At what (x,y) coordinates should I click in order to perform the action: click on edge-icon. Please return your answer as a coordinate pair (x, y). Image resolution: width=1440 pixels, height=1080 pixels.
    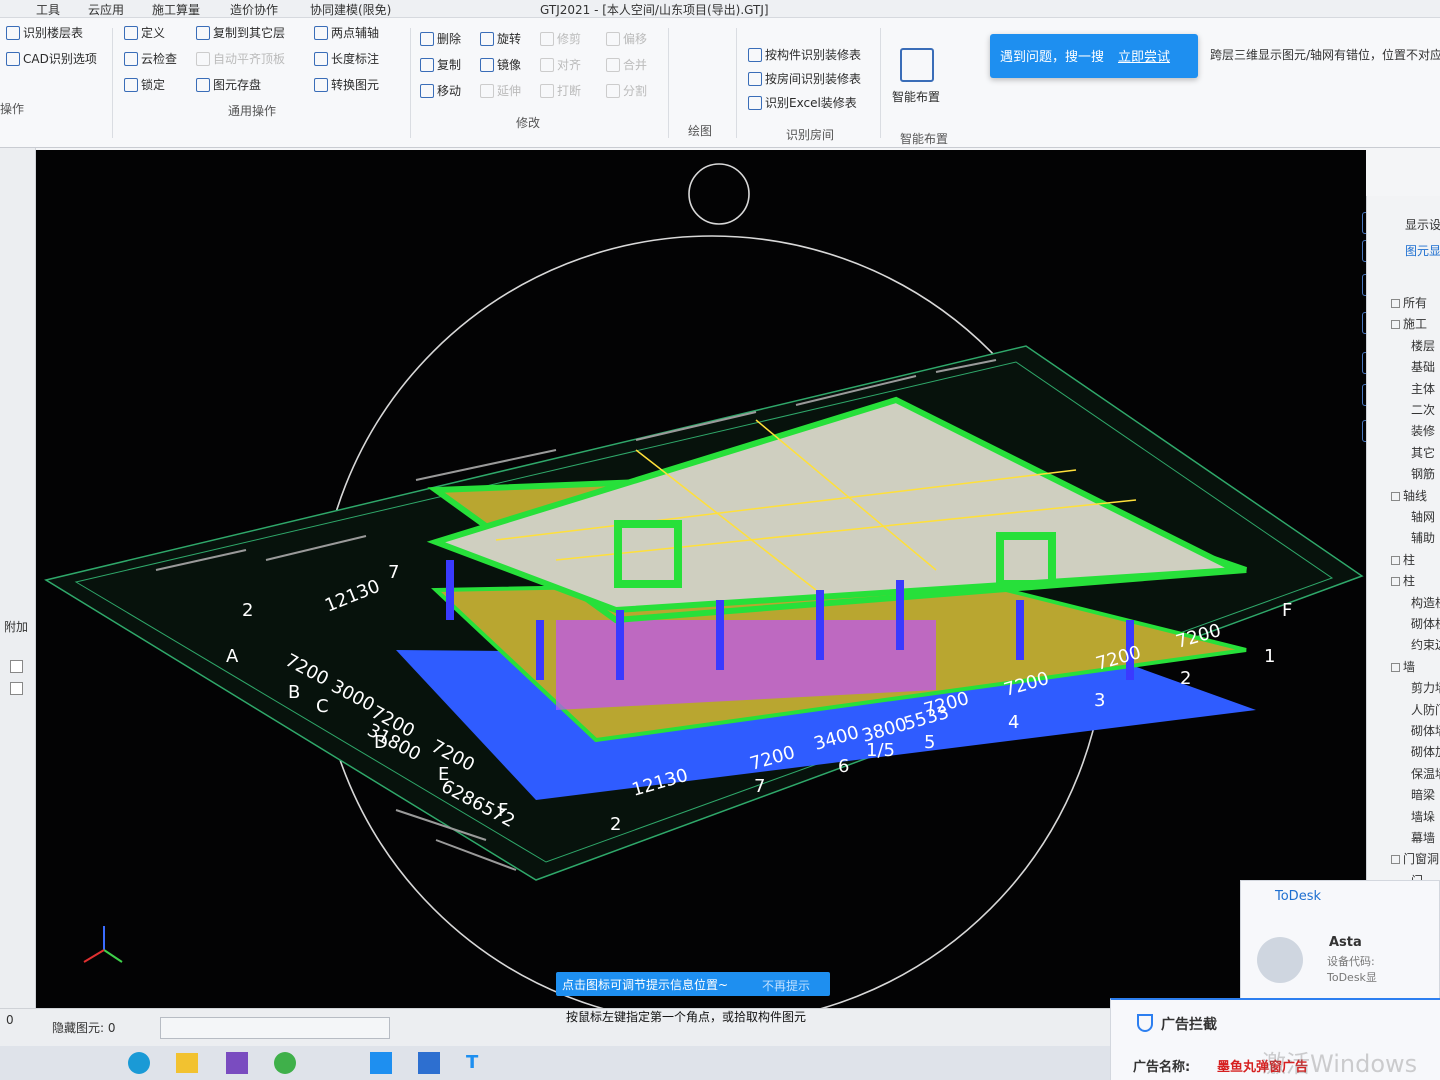
    Looking at the image, I should click on (139, 1063).